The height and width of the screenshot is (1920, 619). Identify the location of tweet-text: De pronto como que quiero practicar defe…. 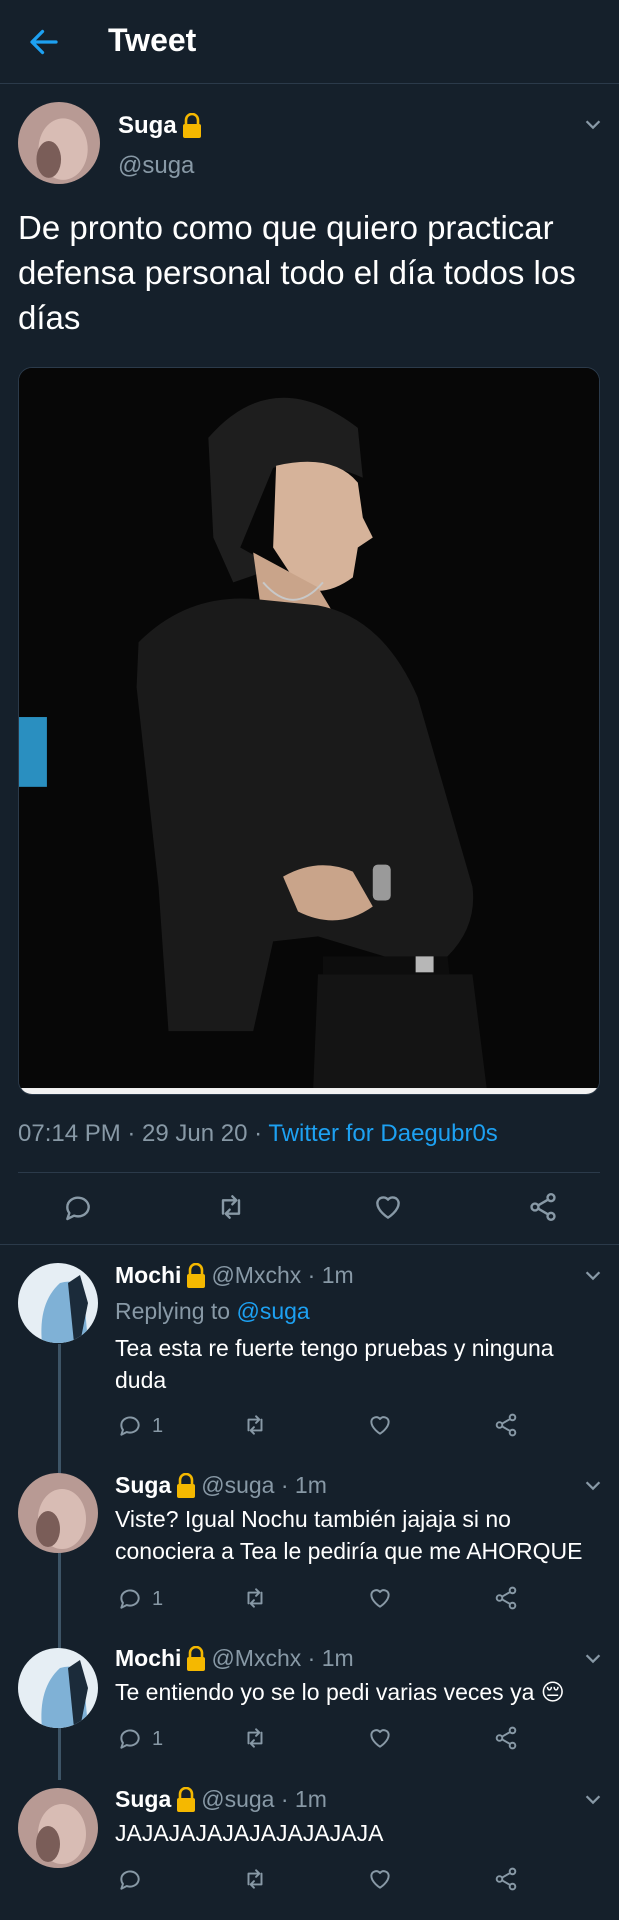
(297, 272).